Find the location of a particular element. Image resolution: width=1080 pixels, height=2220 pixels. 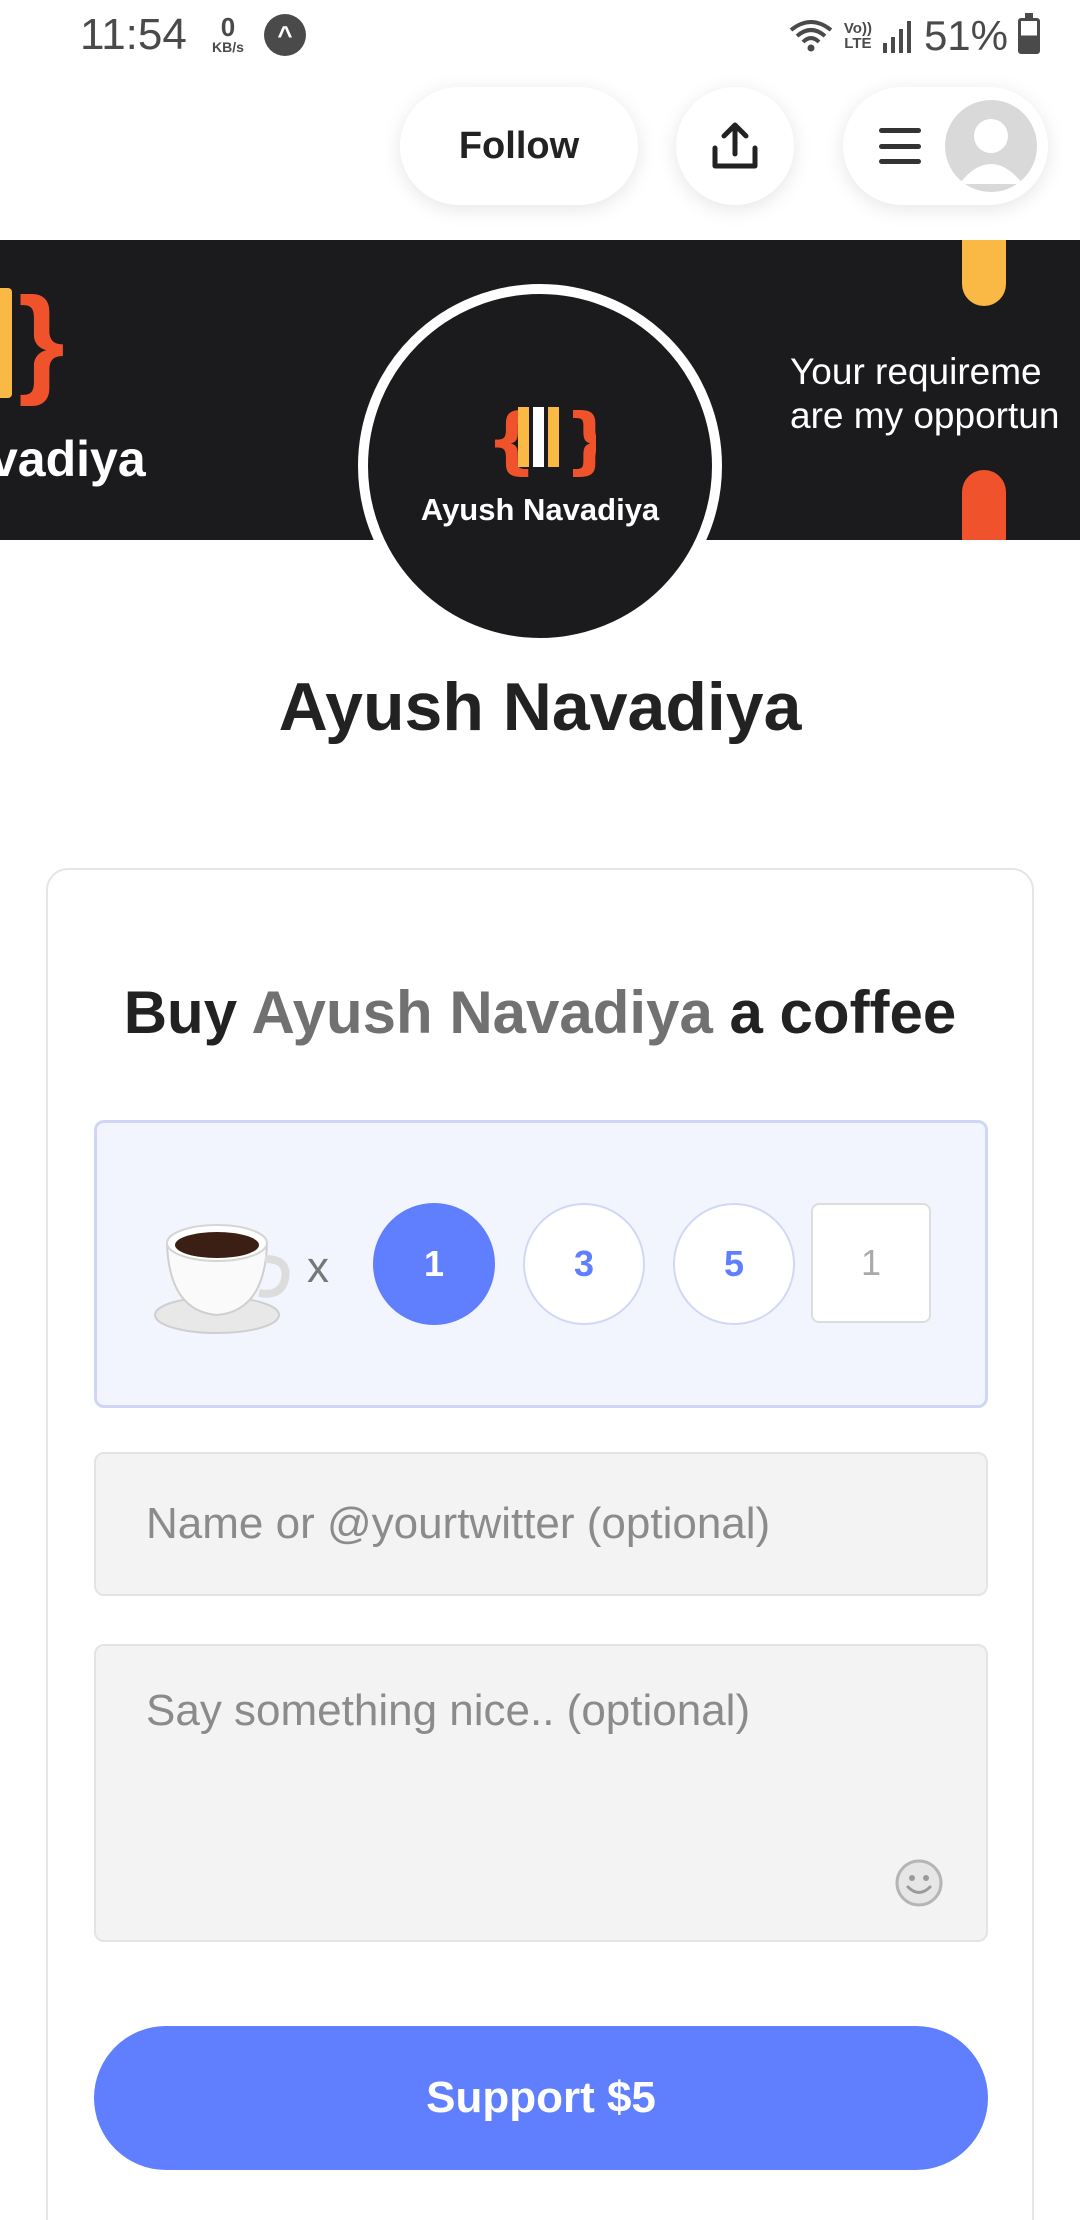

share-button is located at coordinates (735, 146).